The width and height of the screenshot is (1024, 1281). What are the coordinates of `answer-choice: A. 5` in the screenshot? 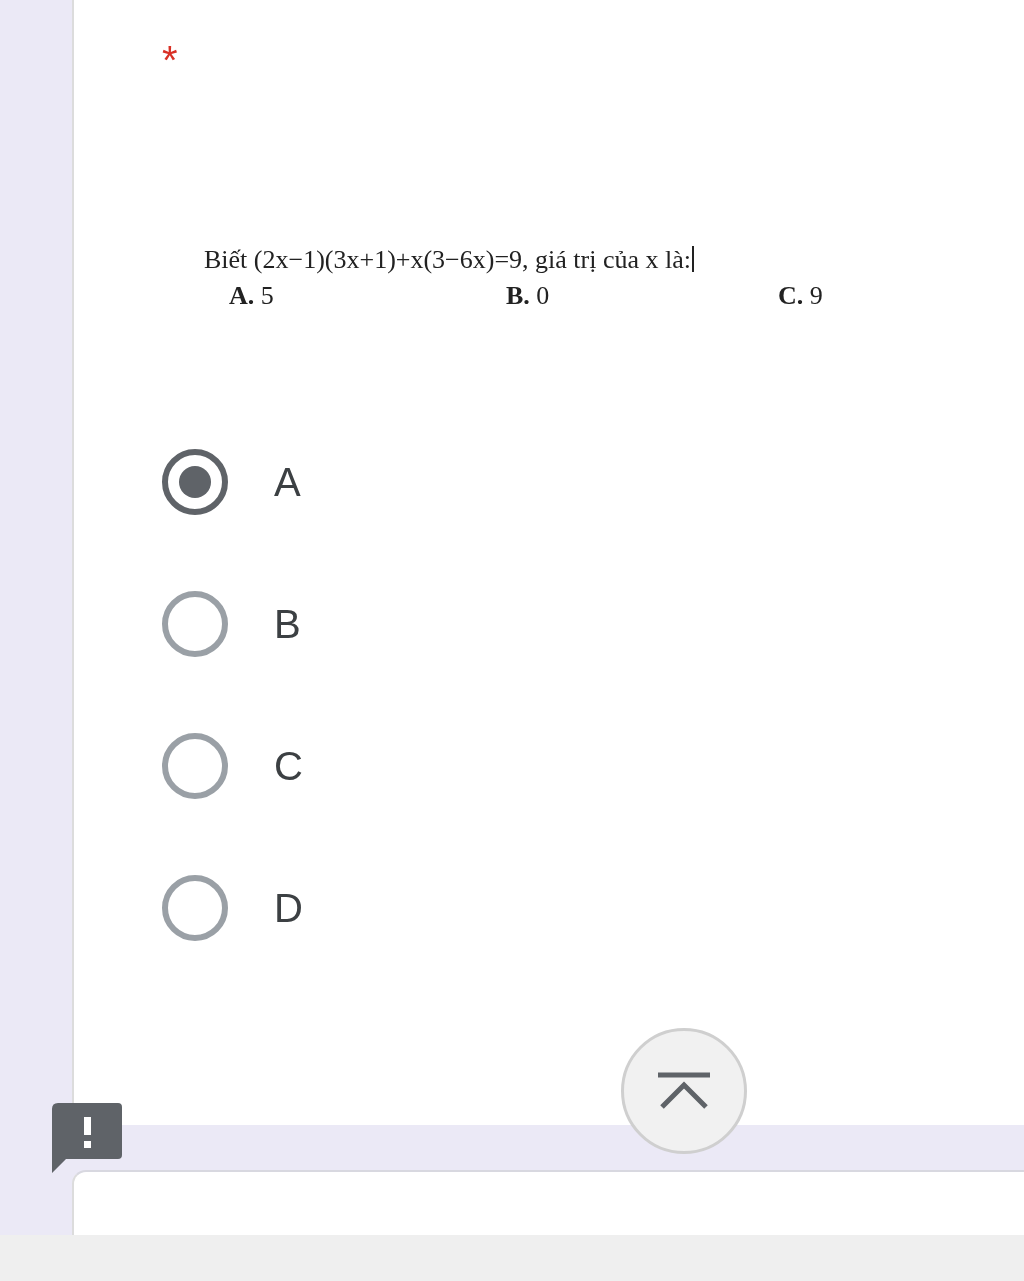 It's located at (252, 296).